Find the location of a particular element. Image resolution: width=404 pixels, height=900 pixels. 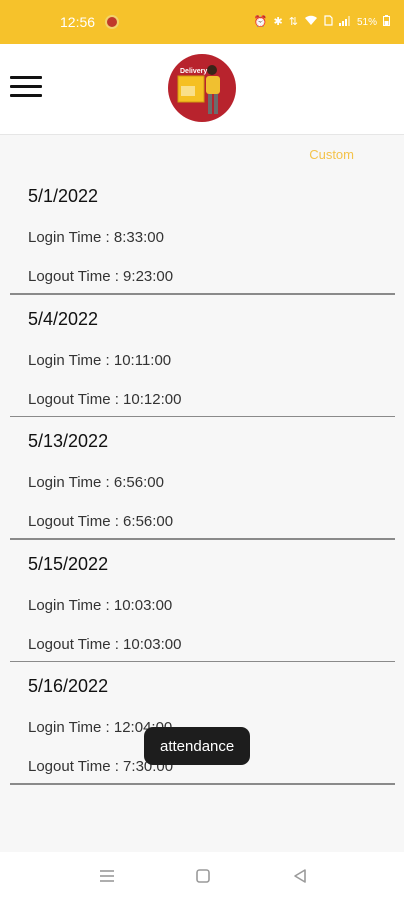

record-logout-time: Logout Time : 10:03:00 is located at coordinates (105, 644).